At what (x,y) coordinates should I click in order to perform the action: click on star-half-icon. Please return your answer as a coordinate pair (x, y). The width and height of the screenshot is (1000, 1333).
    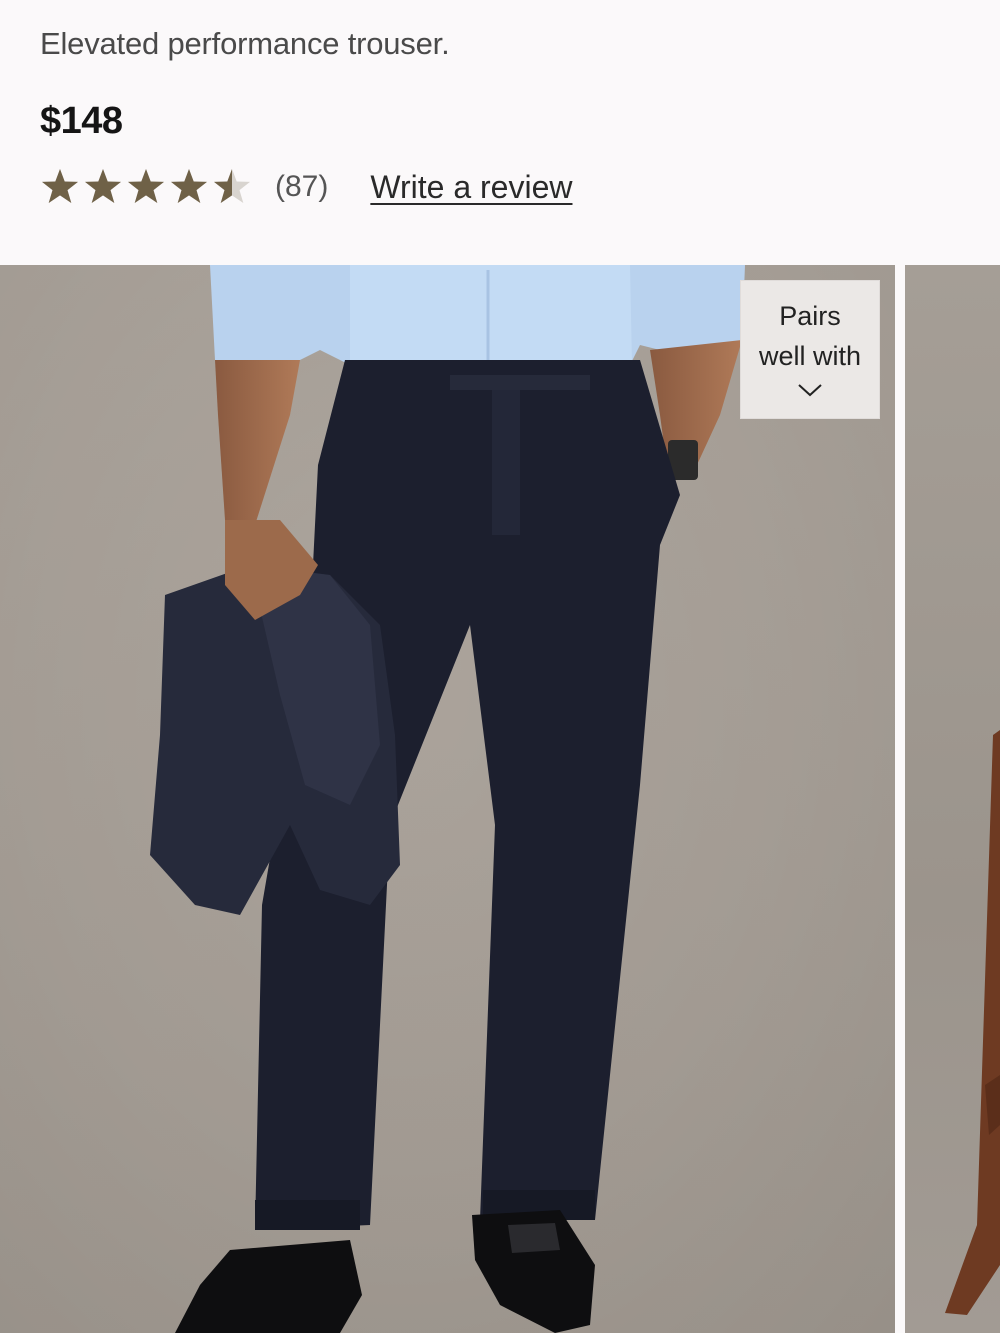
    Looking at the image, I should click on (232, 186).